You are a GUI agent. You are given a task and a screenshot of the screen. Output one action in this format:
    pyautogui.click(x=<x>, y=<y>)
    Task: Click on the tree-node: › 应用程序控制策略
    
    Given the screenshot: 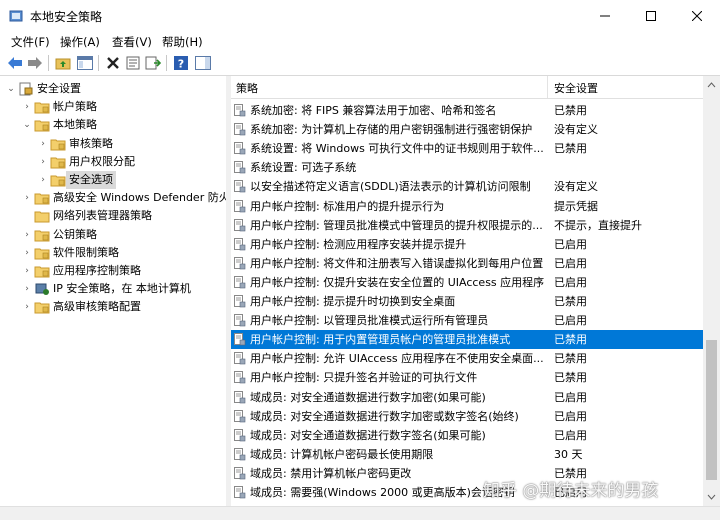 What is the action you would take?
    pyautogui.click(x=113, y=271)
    